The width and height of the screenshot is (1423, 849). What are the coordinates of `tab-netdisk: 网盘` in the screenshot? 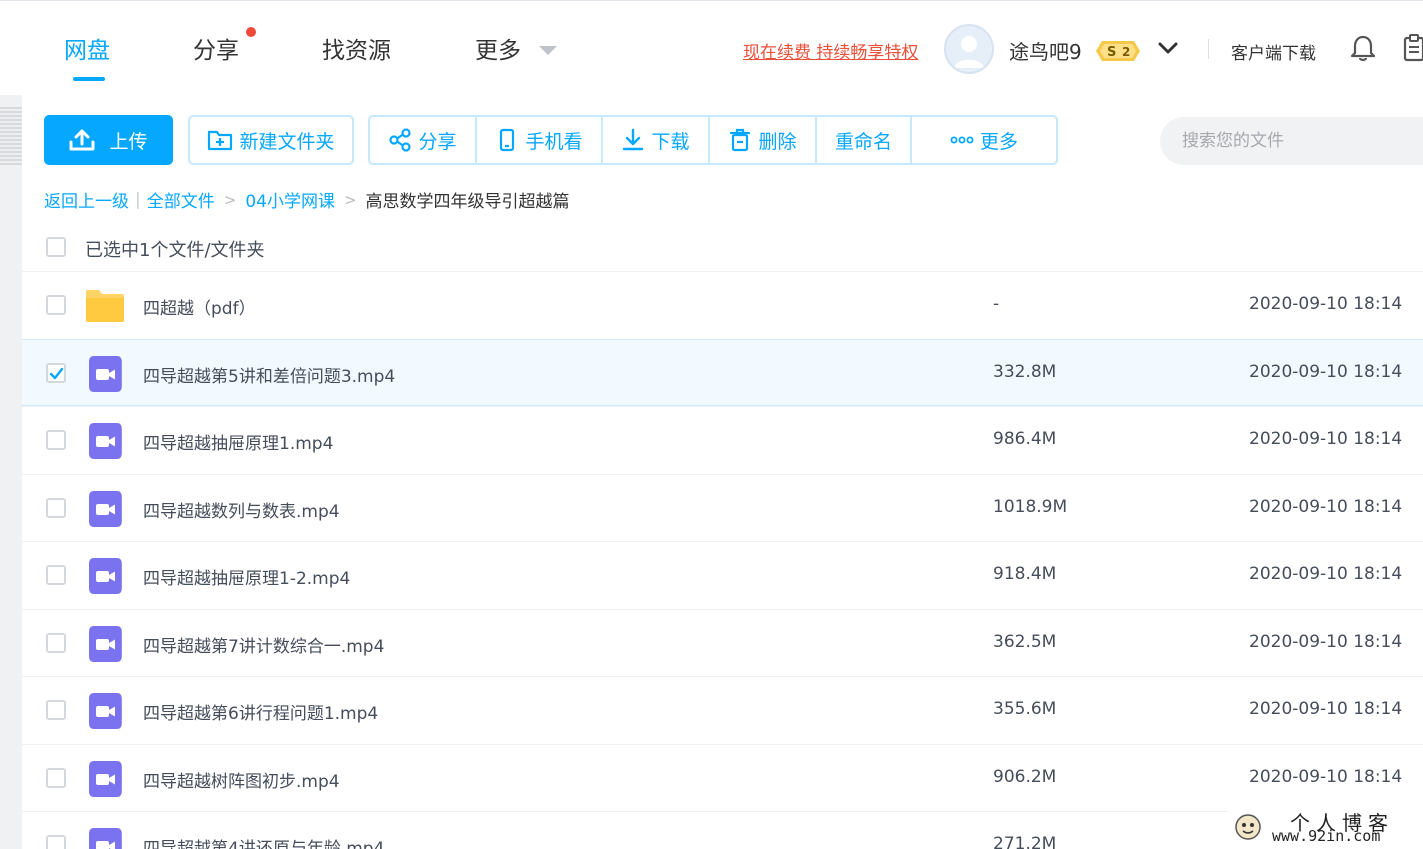 It's located at (87, 48).